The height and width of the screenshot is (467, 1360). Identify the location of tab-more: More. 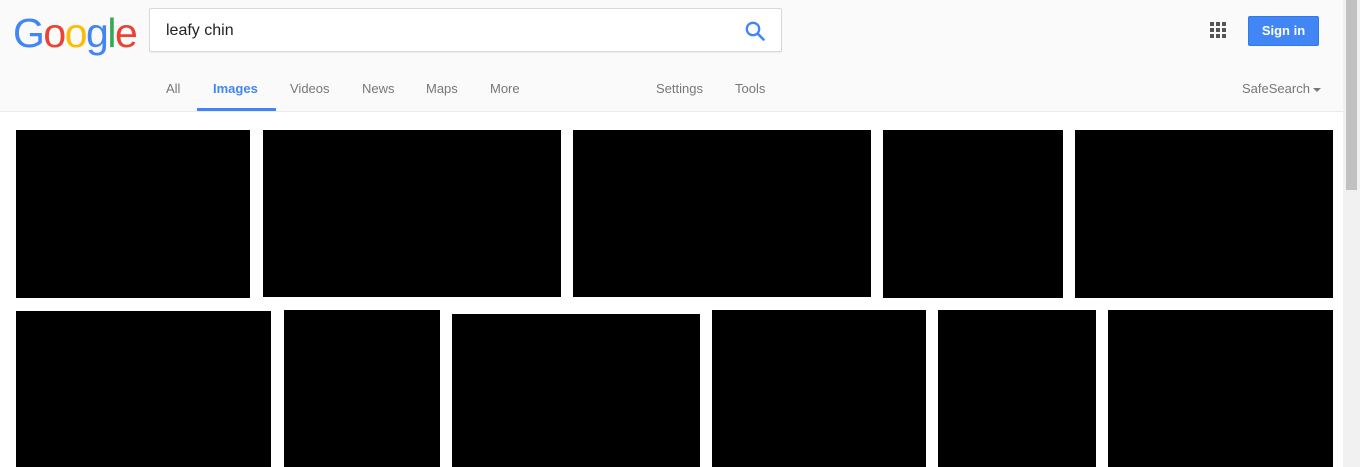
(505, 88).